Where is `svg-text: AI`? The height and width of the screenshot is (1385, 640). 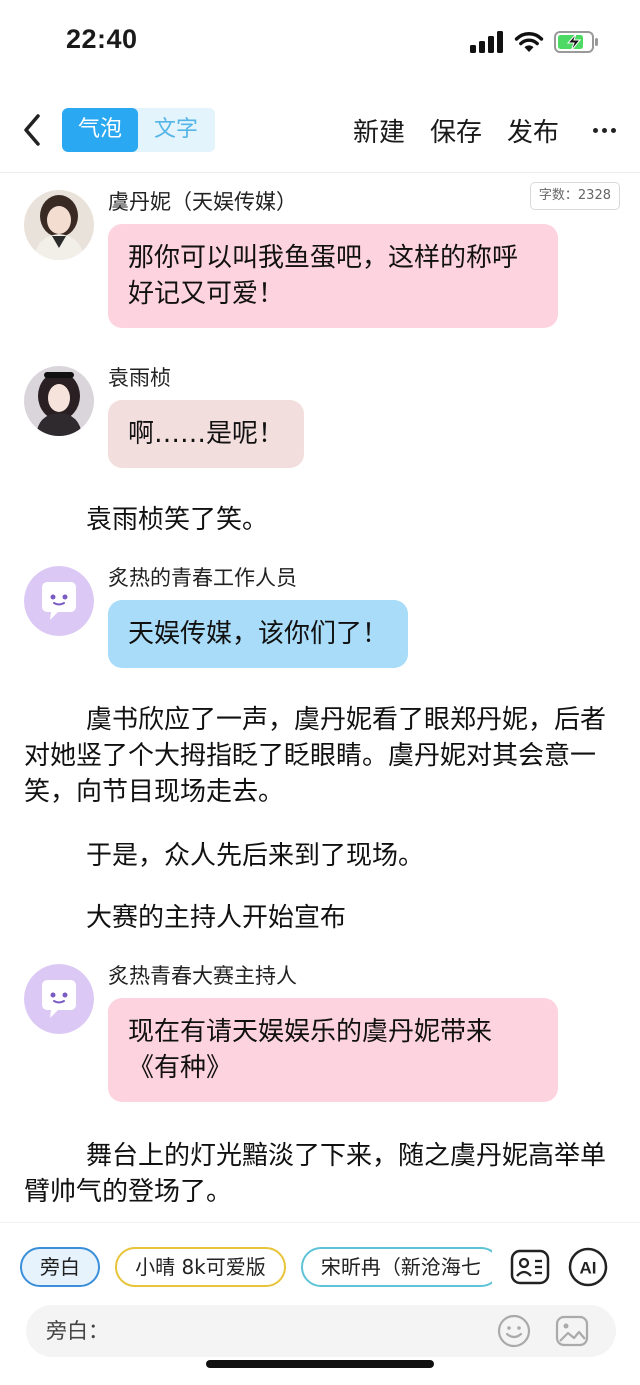 svg-text: AI is located at coordinates (588, 1268).